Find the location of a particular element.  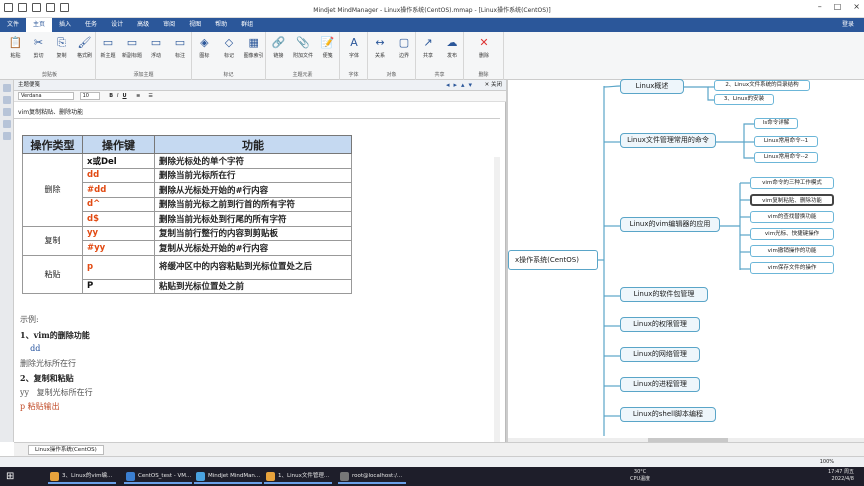

ribbon-button: ↗ 共享 is located at coordinates (428, 47).